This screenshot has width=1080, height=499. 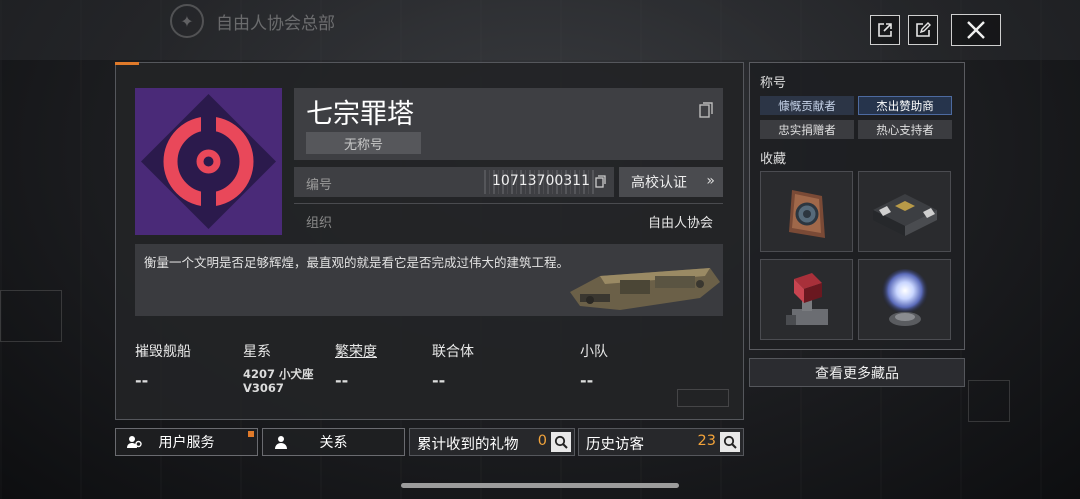 I want to click on stat-galaxy: 星系 4207 小犬座 V3067, so click(x=283, y=368).